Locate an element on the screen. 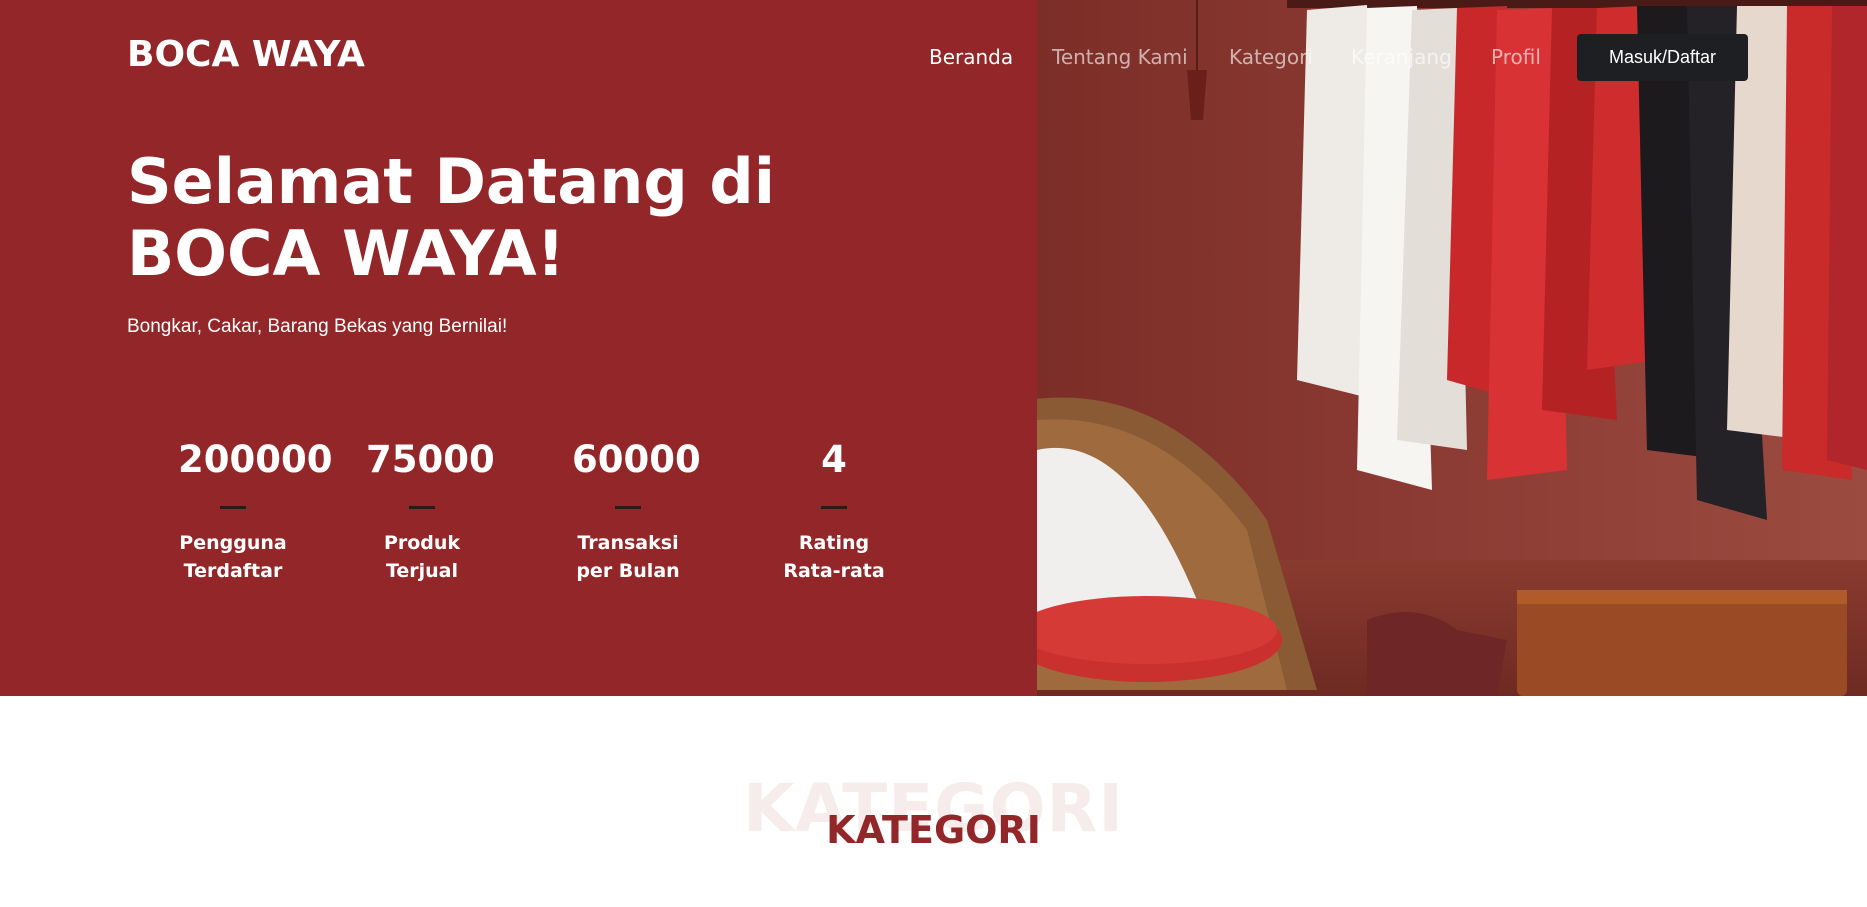 The height and width of the screenshot is (907, 1867). stat-label-line2: Terdaftar is located at coordinates (233, 571).